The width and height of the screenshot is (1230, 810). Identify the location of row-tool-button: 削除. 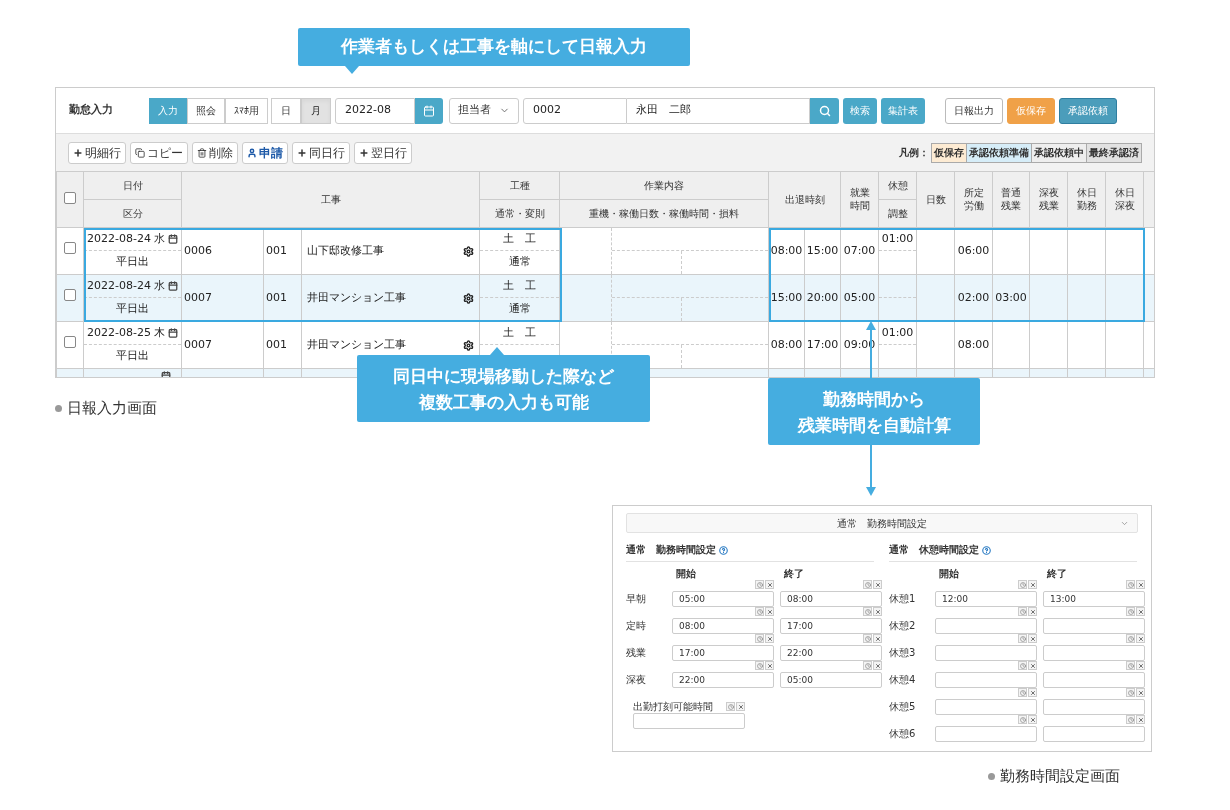
(215, 152).